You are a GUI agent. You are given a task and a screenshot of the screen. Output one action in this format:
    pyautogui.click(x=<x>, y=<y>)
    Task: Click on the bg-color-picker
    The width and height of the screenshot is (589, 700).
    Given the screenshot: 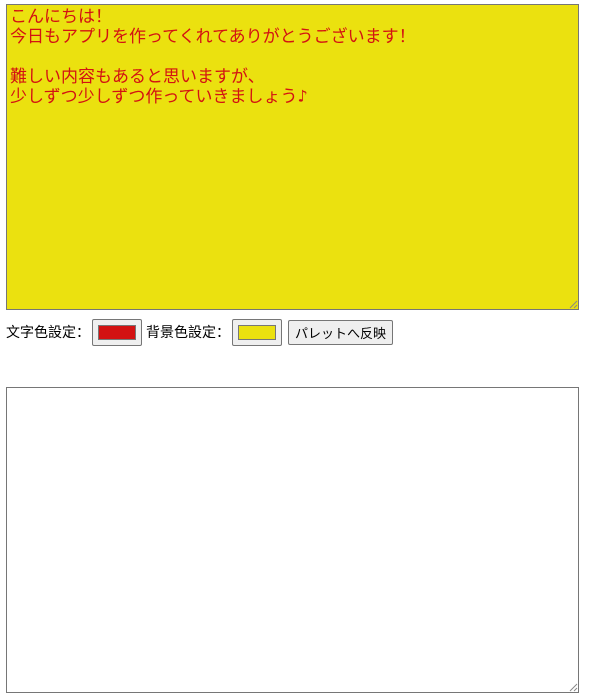 What is the action you would take?
    pyautogui.click(x=257, y=332)
    